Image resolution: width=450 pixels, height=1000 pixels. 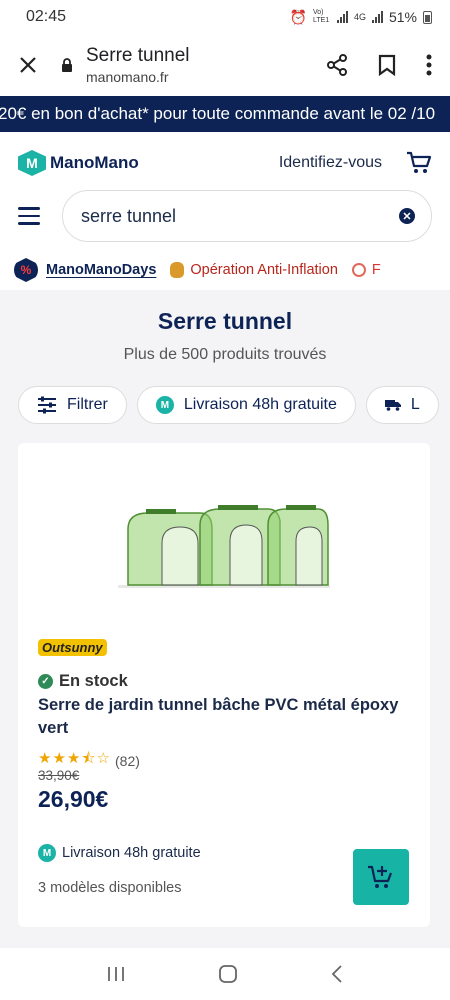 I want to click on alarm-icon: ⏰, so click(x=298, y=16).